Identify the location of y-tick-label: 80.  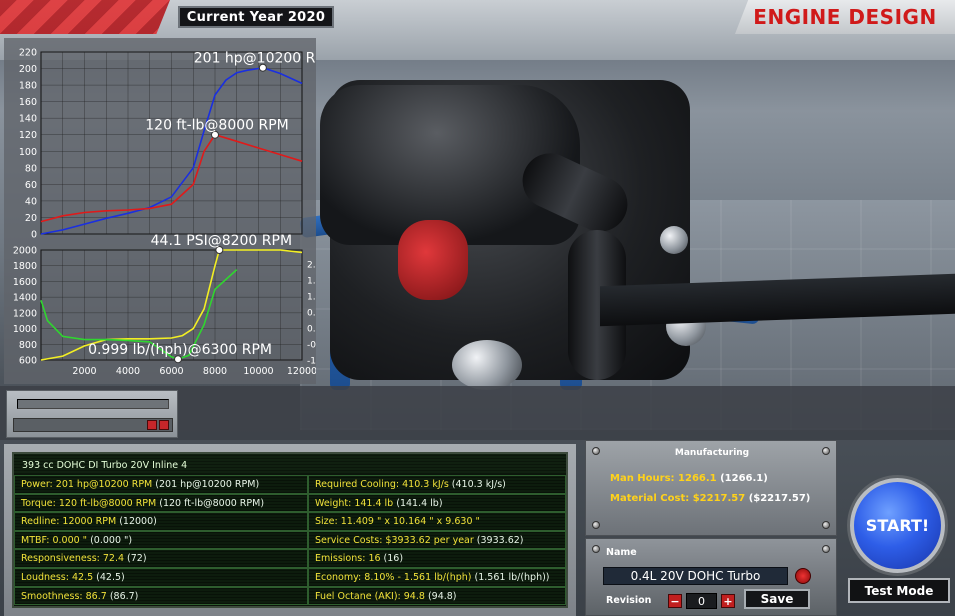
(31, 168).